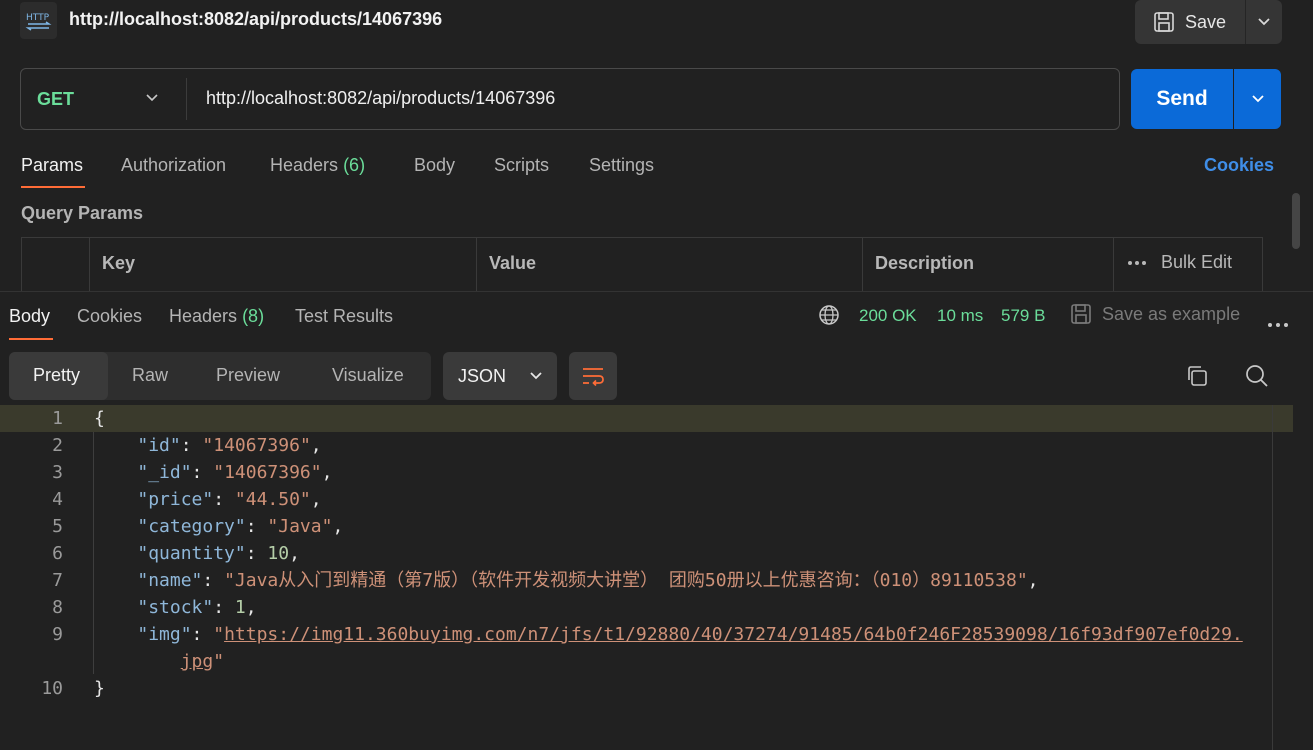 This screenshot has height=750, width=1313. What do you see at coordinates (646, 418) in the screenshot?
I see `code-line: 1 {` at bounding box center [646, 418].